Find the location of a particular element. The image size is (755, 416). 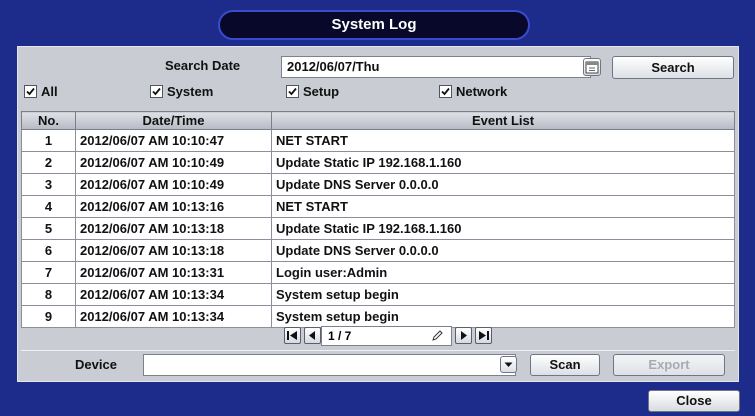

checkbox-network is located at coordinates (445, 91).